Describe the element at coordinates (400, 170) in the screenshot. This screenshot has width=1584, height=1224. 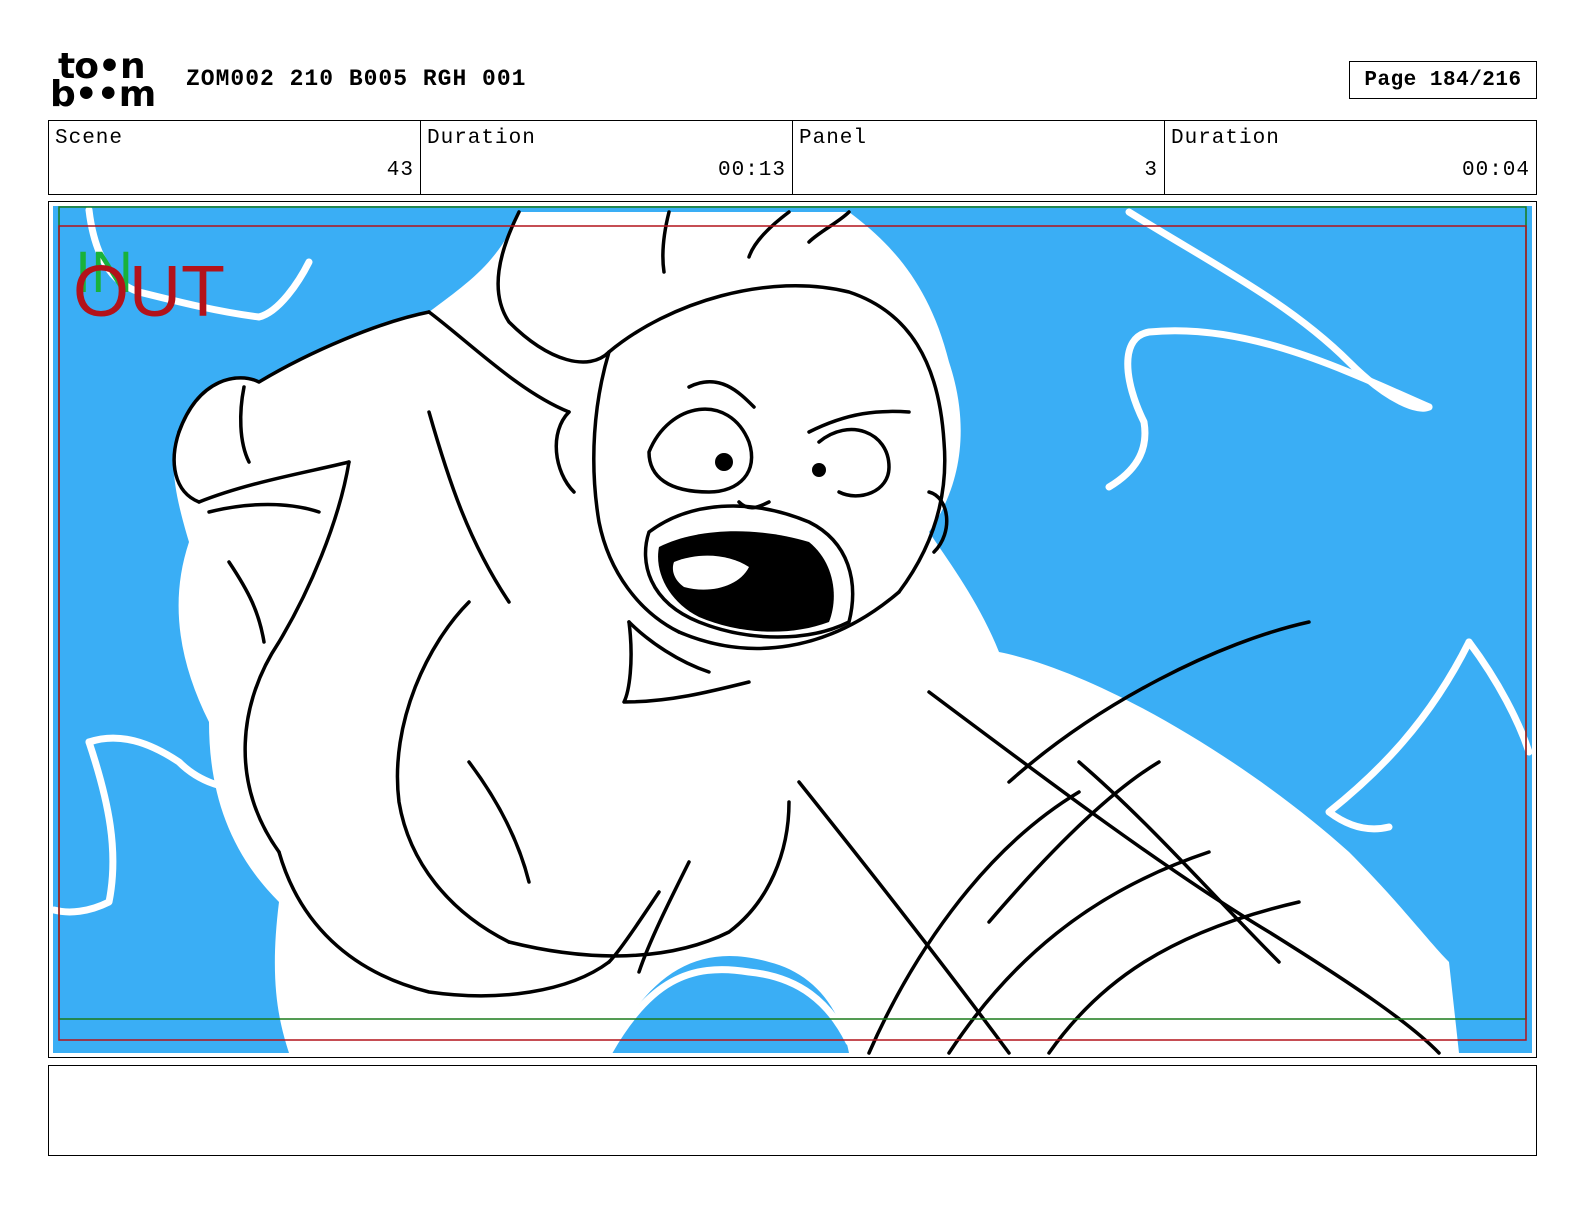
I see `scene-value: 43` at that location.